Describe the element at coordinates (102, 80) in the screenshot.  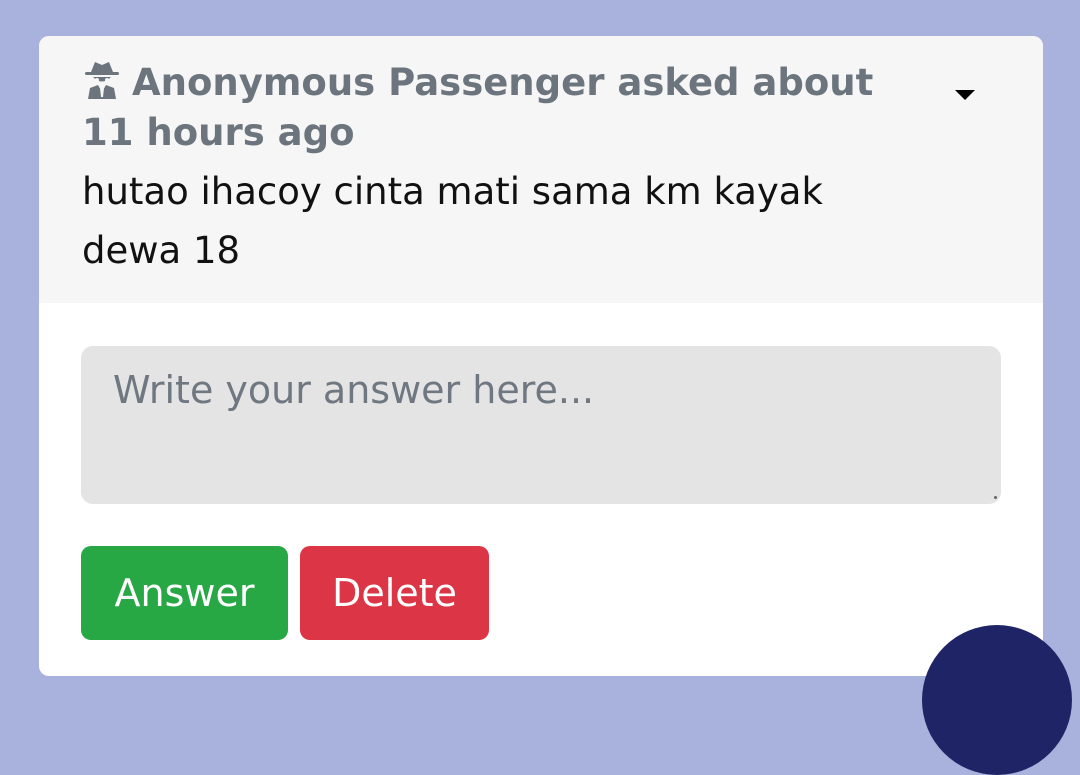
I see `user-secret-icon` at that location.